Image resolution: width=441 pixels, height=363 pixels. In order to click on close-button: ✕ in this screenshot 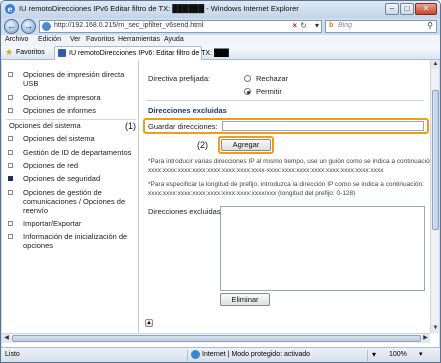, I will do `click(426, 9)`.